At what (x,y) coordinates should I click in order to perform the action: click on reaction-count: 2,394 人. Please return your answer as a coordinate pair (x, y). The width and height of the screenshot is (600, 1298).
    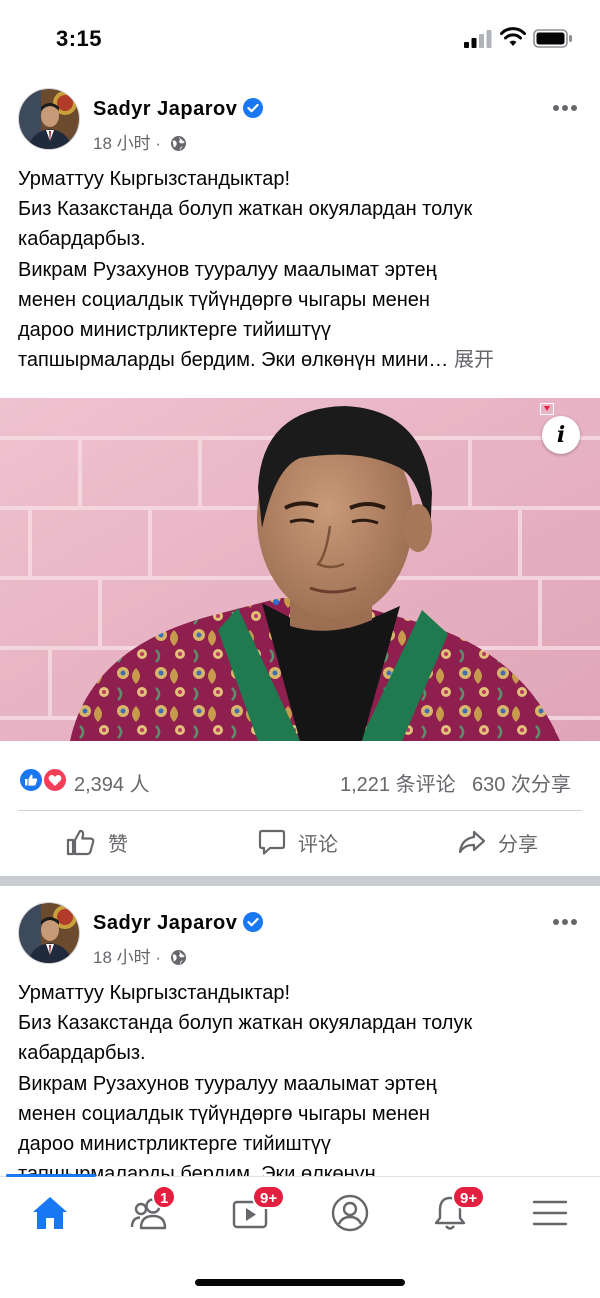
    Looking at the image, I should click on (112, 782).